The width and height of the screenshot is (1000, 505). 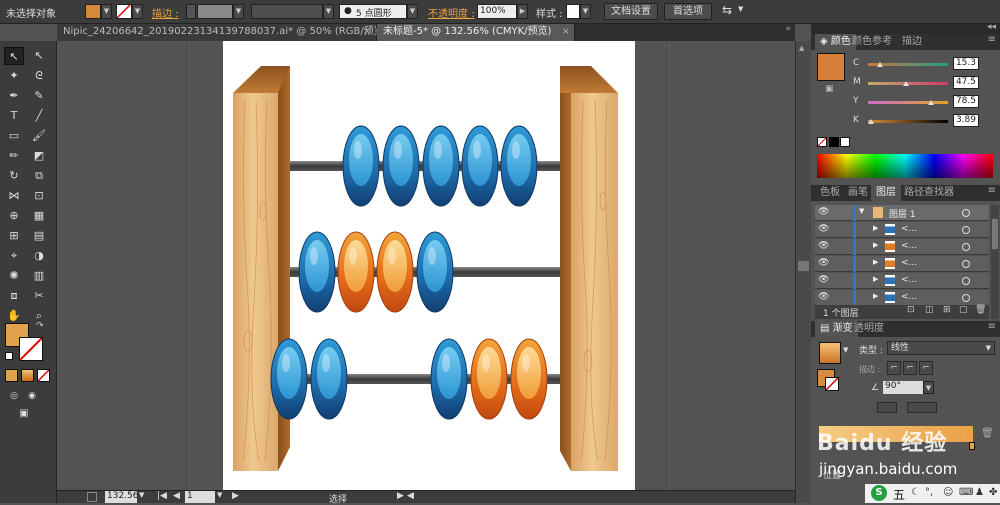 I want to click on column-graph-tool-icon: ▥, so click(x=39, y=276).